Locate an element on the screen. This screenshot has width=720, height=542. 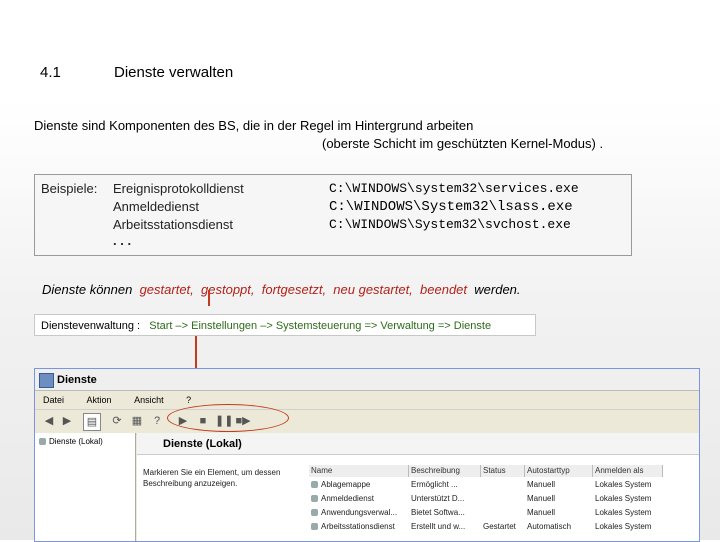
section-number: 4.1 is located at coordinates (50, 72).